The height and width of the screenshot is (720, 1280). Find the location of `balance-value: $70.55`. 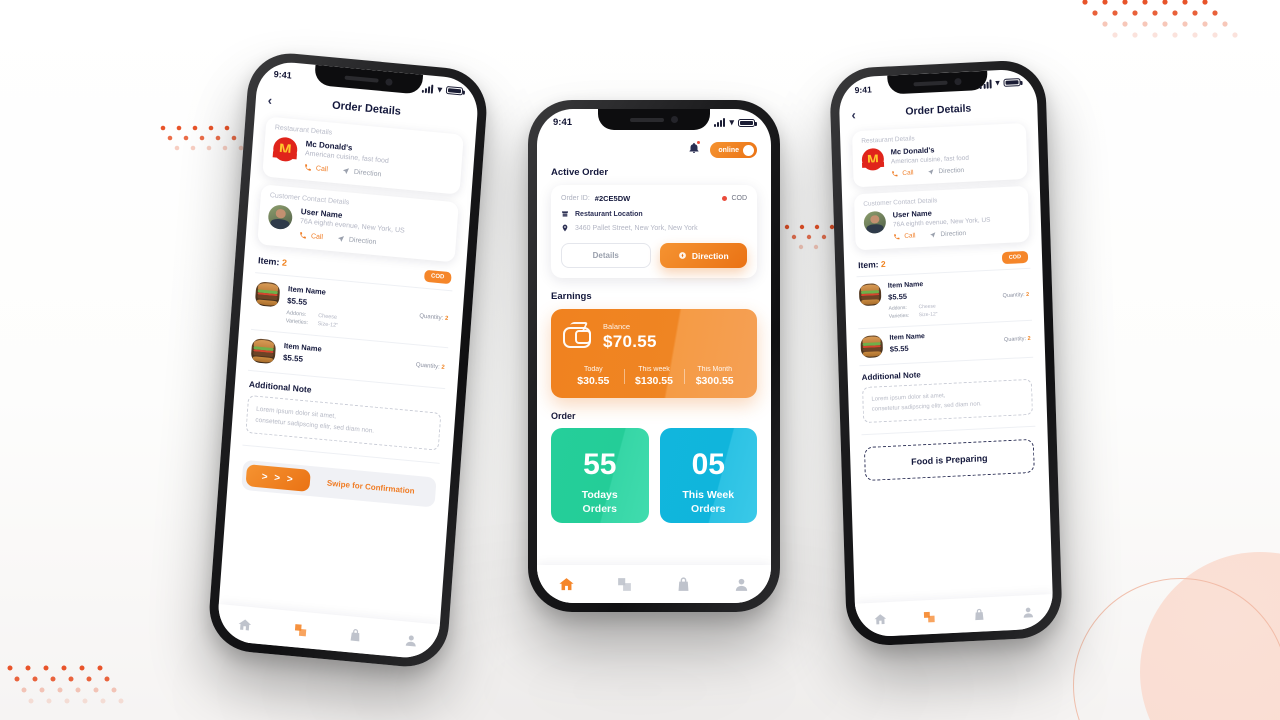

balance-value: $70.55 is located at coordinates (630, 341).